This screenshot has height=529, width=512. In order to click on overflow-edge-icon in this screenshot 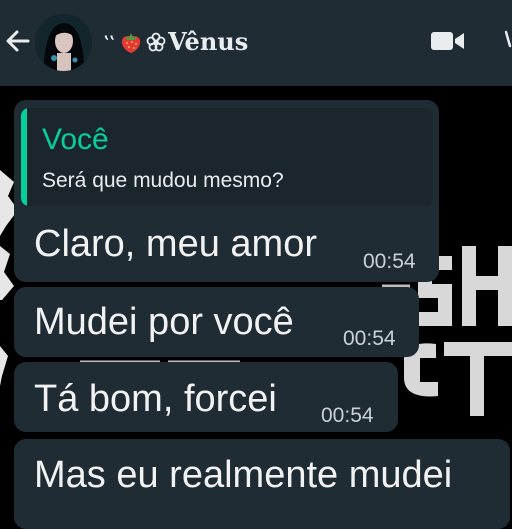, I will do `click(508, 39)`.